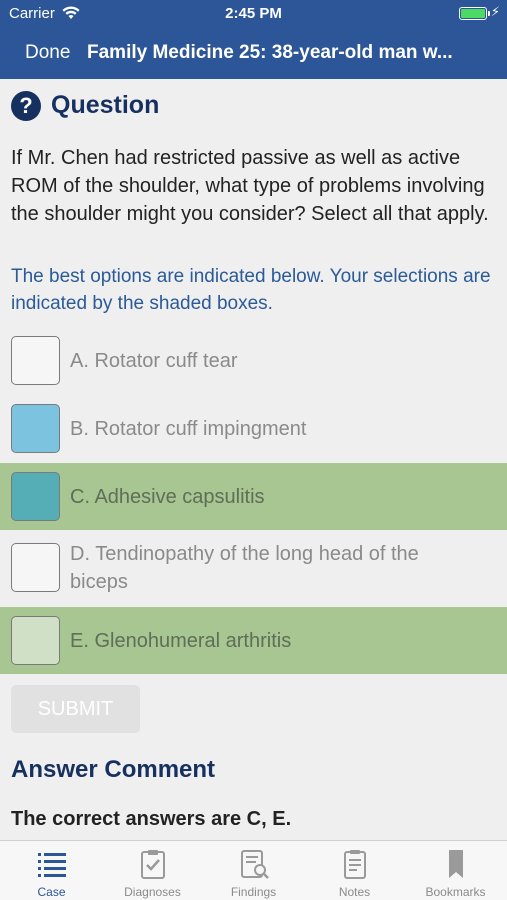 The image size is (507, 900). What do you see at coordinates (167, 497) in the screenshot?
I see `option-label: C. Adhesive capsulitis` at bounding box center [167, 497].